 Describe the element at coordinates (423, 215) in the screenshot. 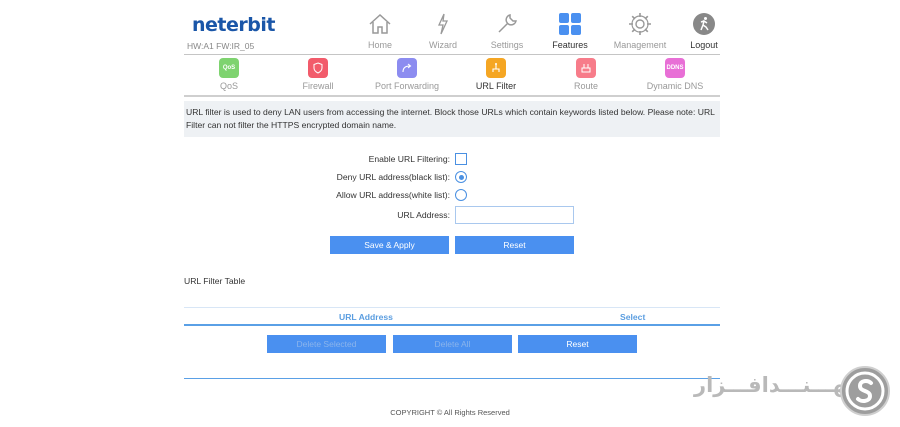

I see `url-address-label: URL Address:` at that location.